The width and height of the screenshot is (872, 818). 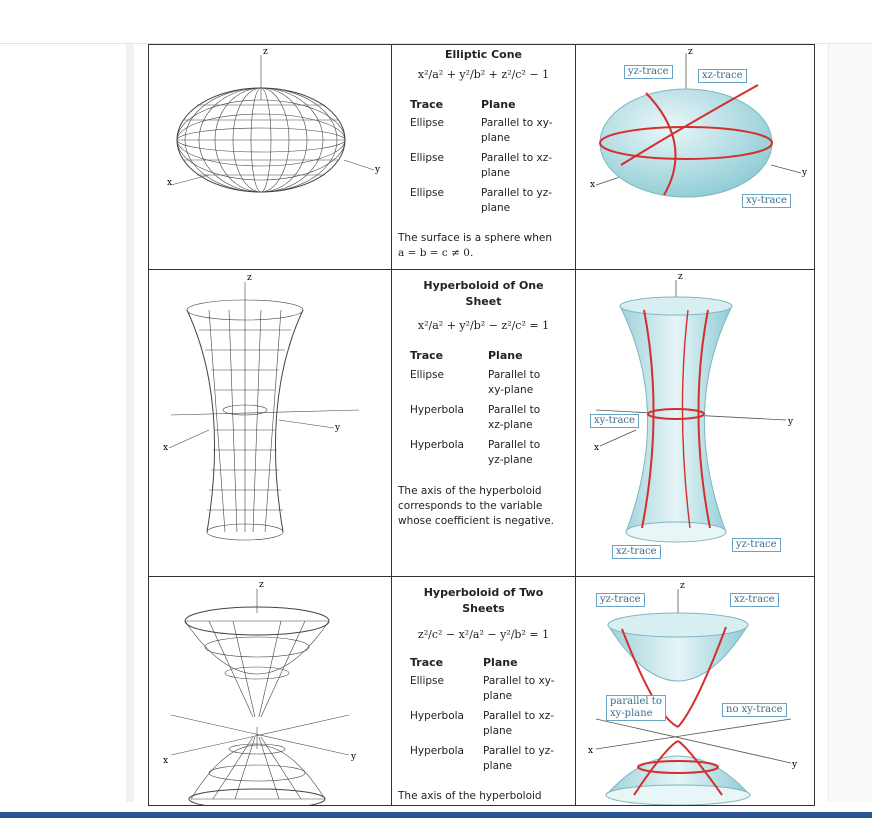 What do you see at coordinates (850, 423) in the screenshot?
I see `right-gutter` at bounding box center [850, 423].